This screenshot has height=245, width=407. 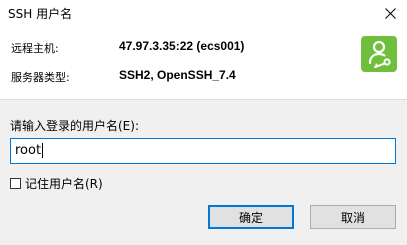 What do you see at coordinates (177, 75) in the screenshot?
I see `server-type-value: SSH2, OpenSSH_7.4` at bounding box center [177, 75].